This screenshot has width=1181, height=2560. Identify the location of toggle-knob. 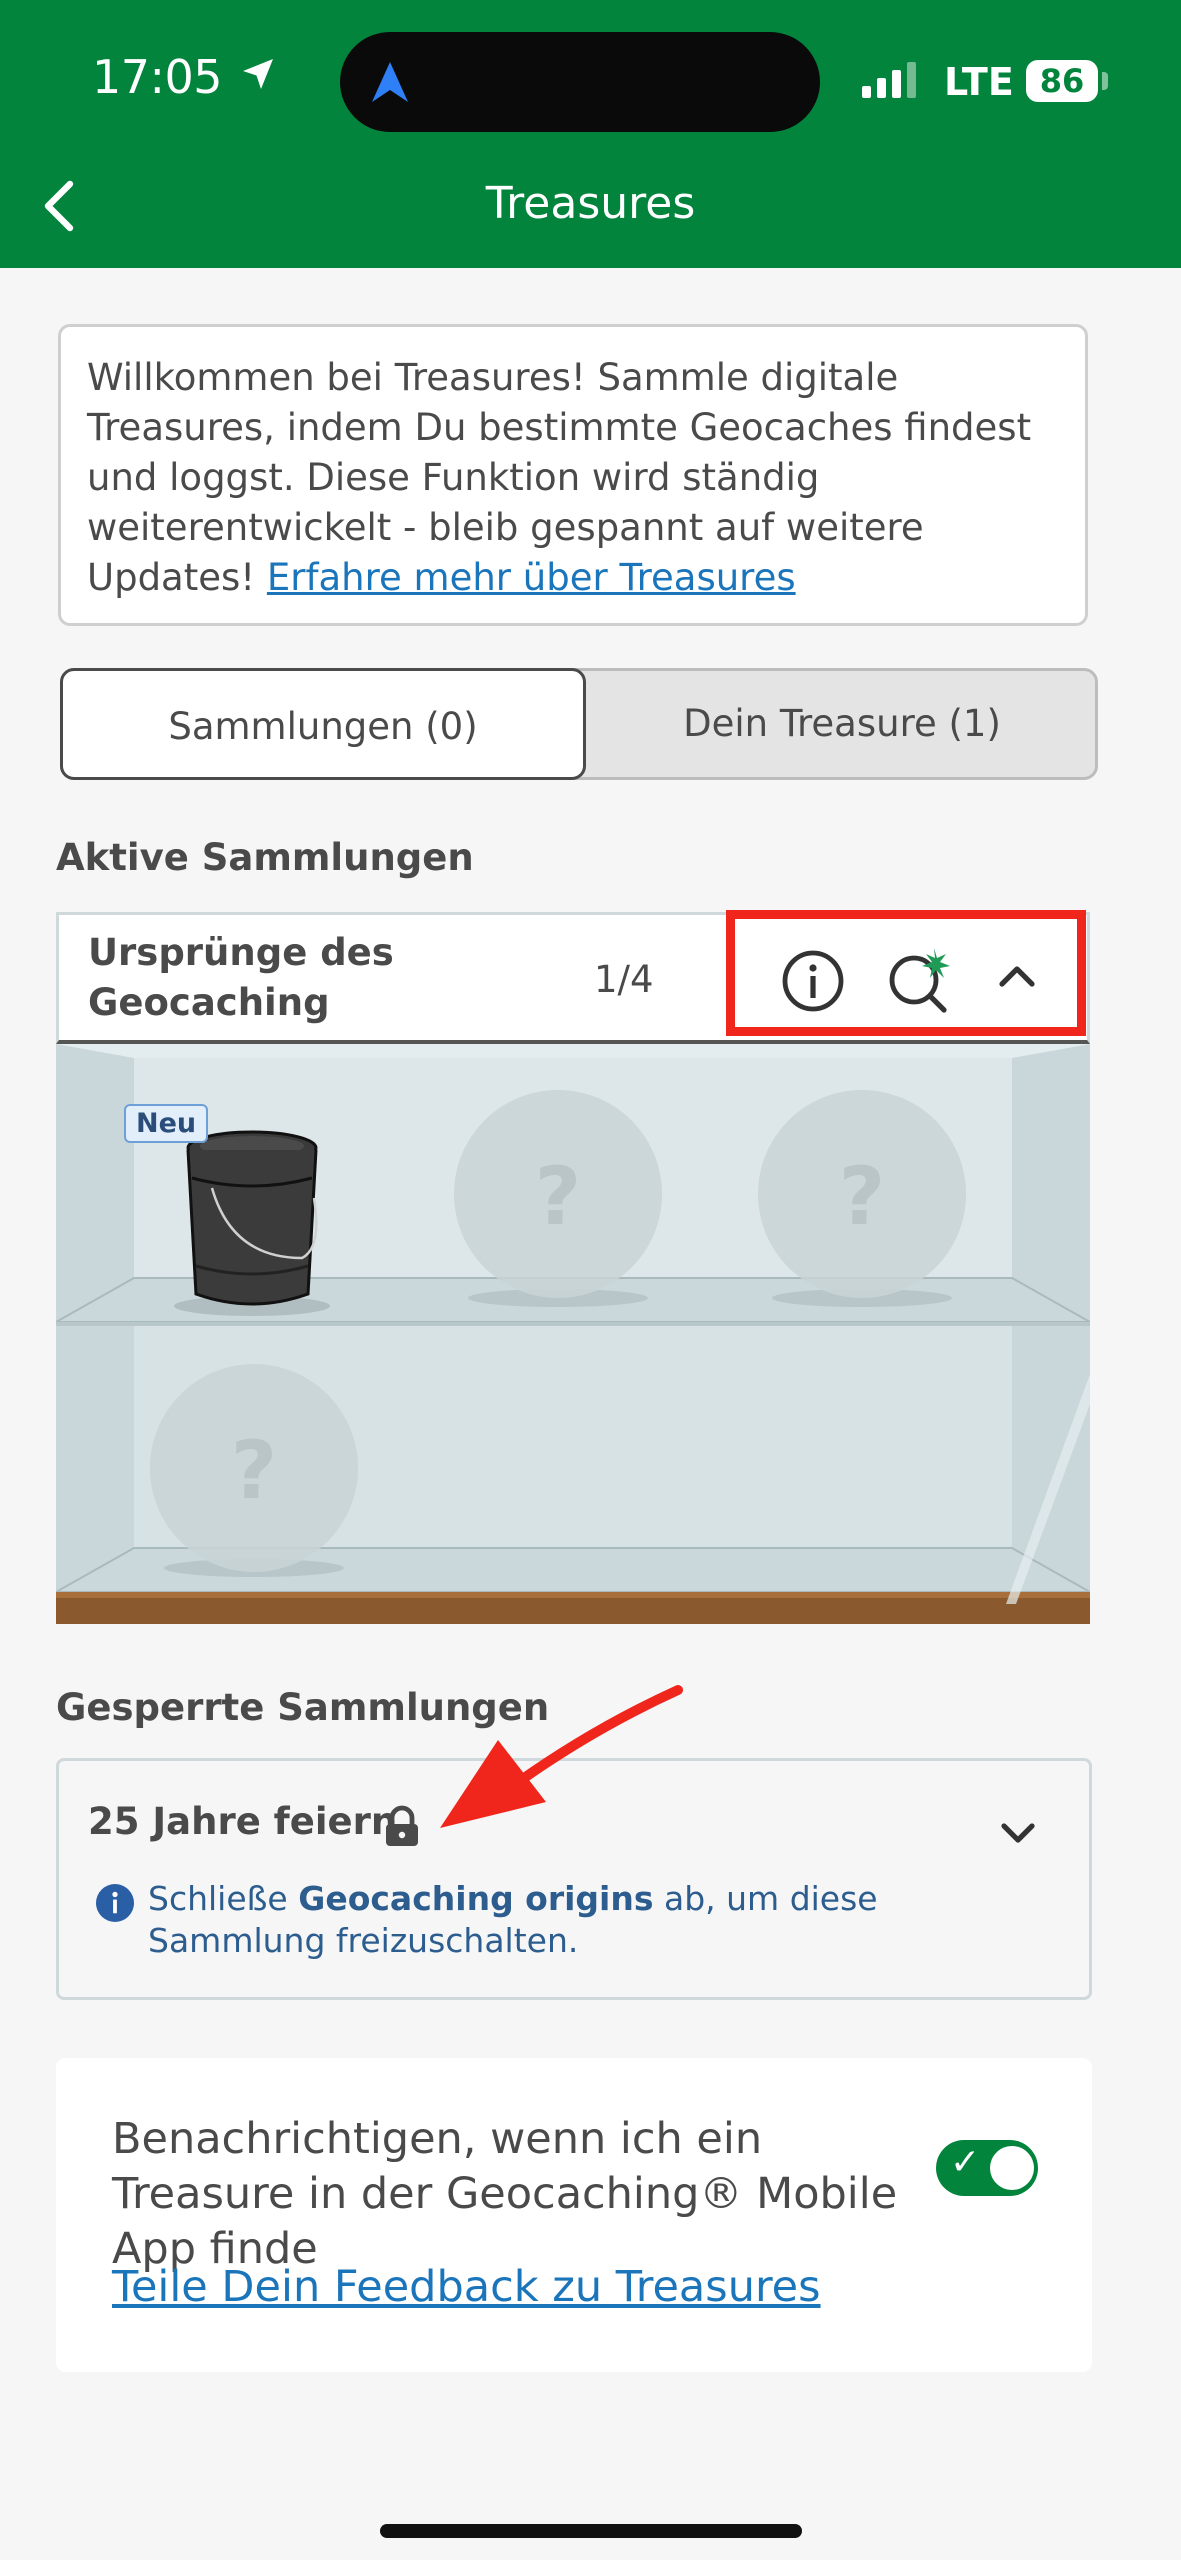
(1012, 2168).